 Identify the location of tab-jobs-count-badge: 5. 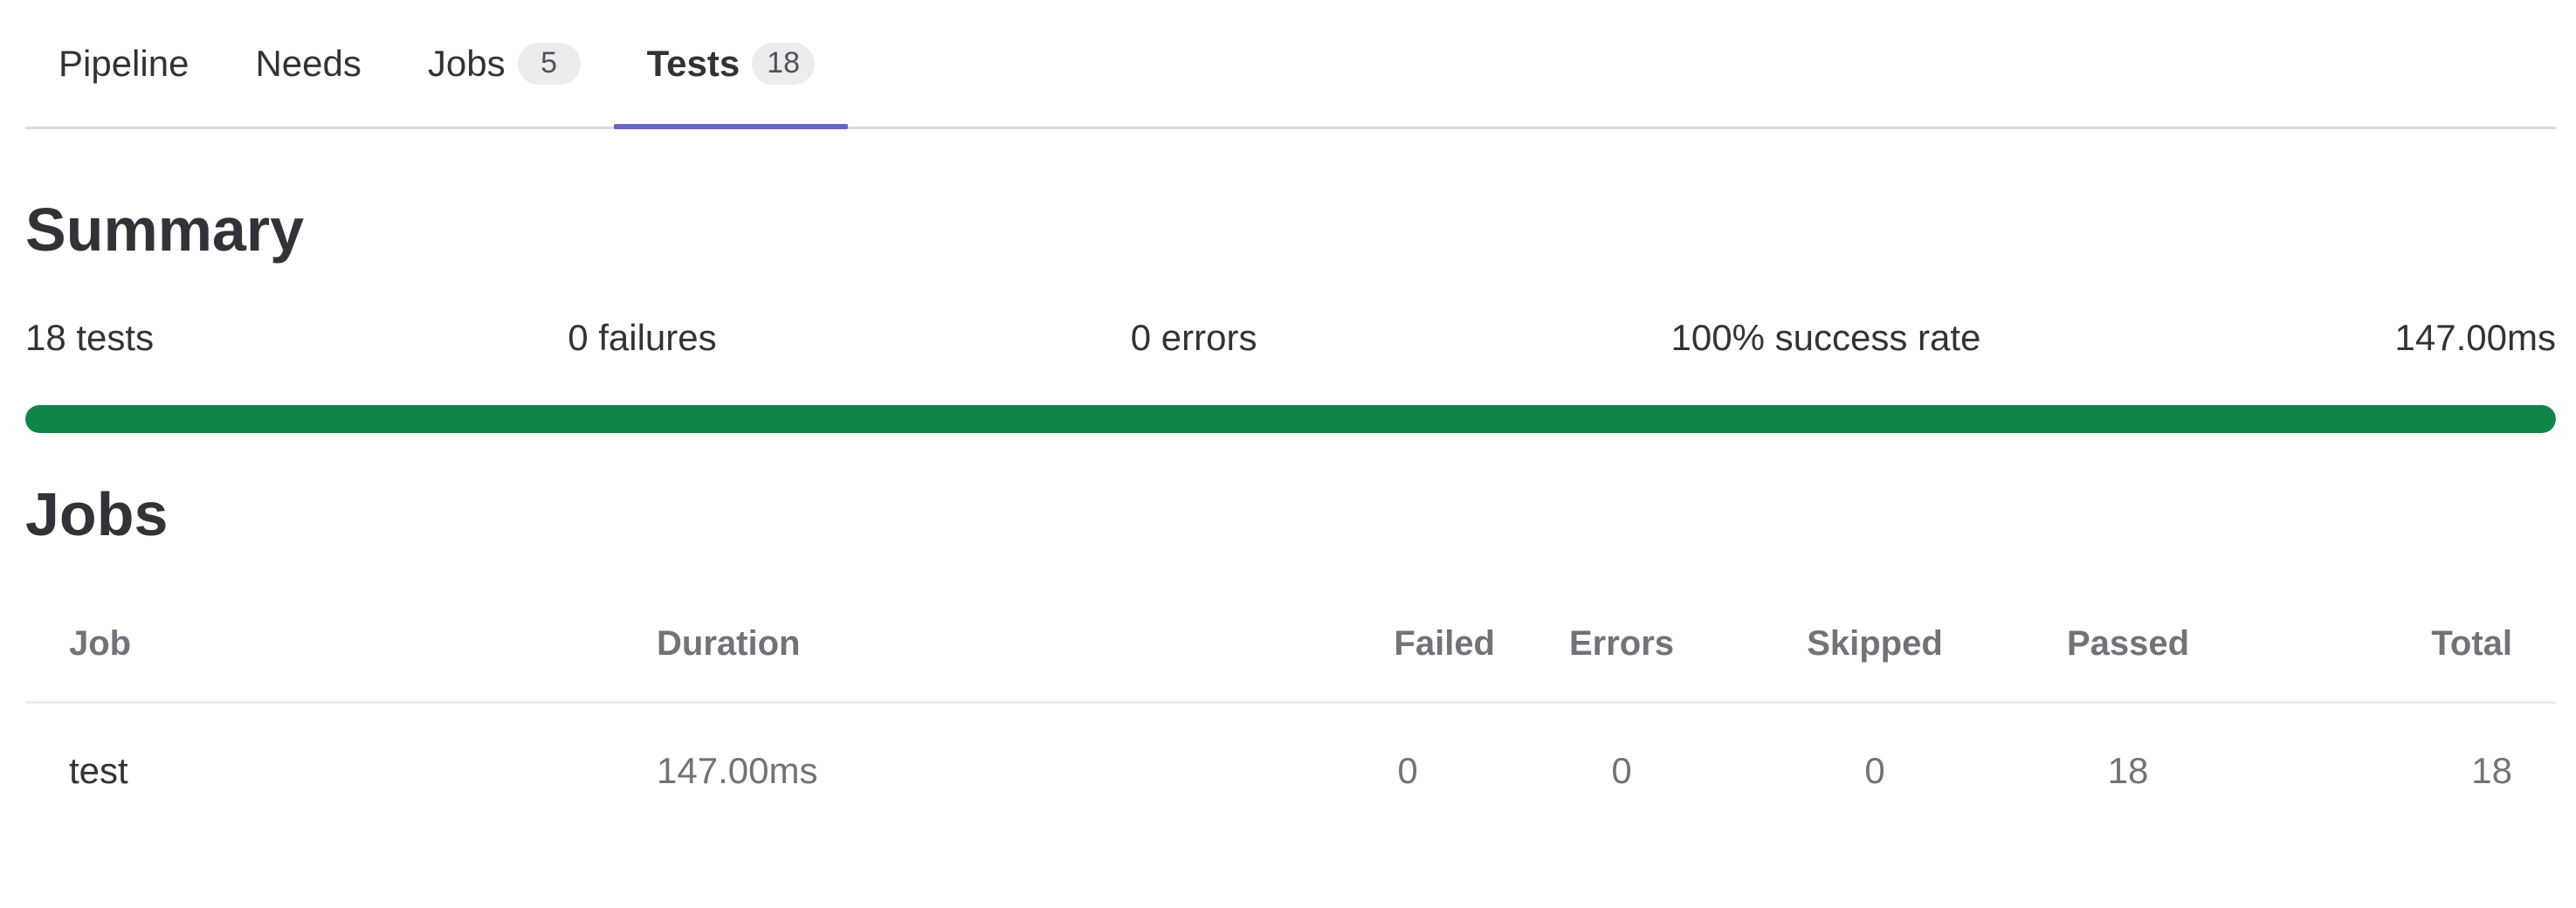
(549, 63).